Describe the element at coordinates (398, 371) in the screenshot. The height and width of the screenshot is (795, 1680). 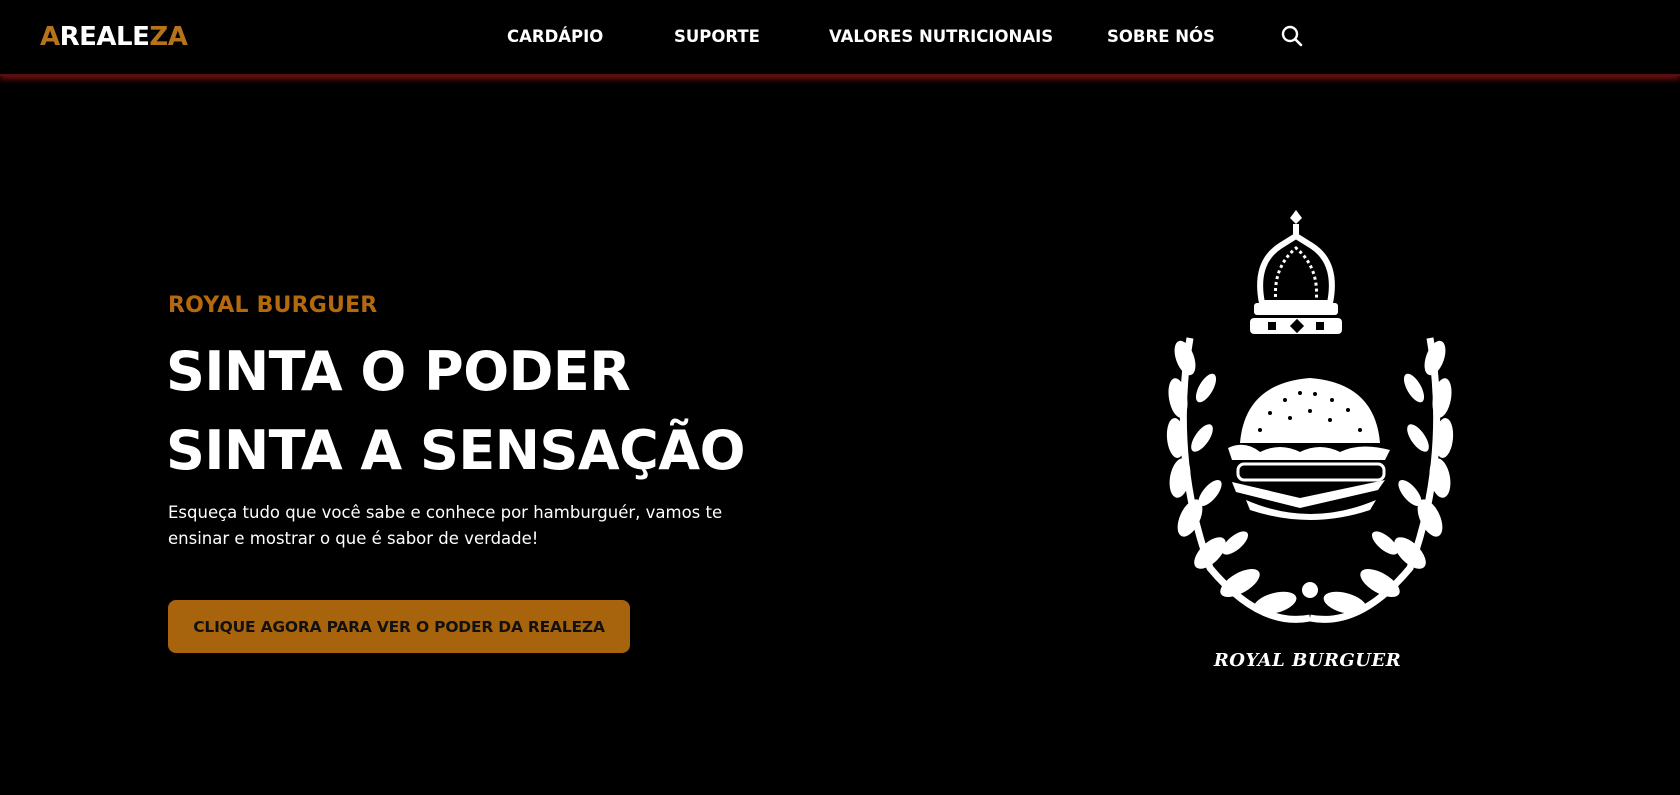
I see `hero-headline-line1: SINTA O PODER` at that location.